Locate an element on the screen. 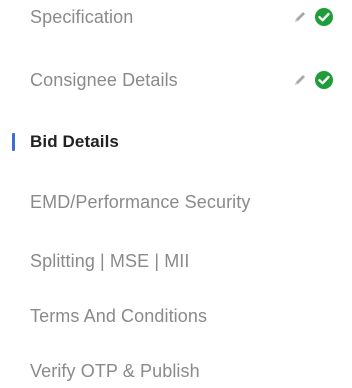 Image resolution: width=352 pixels, height=388 pixels. step-label: Bid Details is located at coordinates (74, 141).